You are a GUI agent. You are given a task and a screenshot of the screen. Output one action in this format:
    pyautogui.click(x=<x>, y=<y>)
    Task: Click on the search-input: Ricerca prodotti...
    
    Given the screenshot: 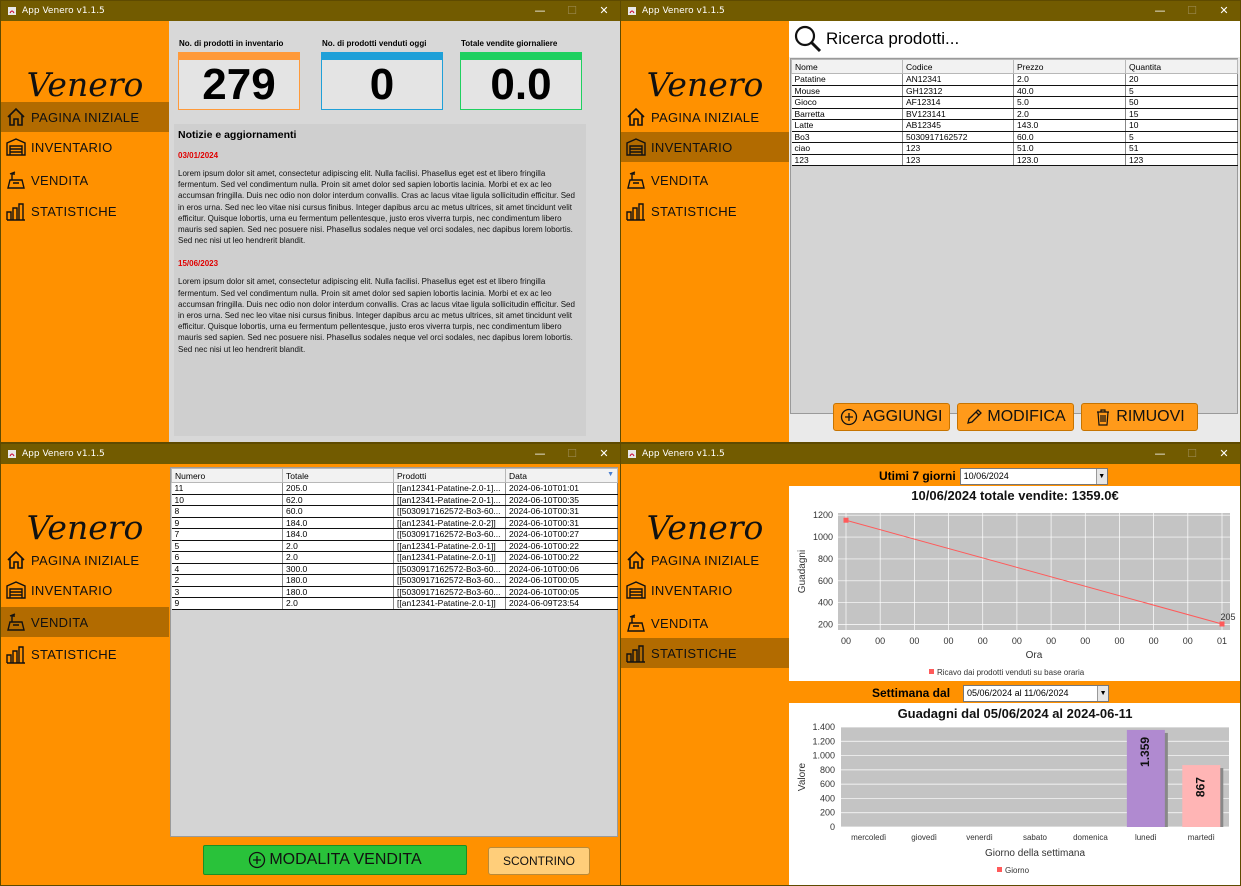 What is the action you would take?
    pyautogui.click(x=892, y=39)
    